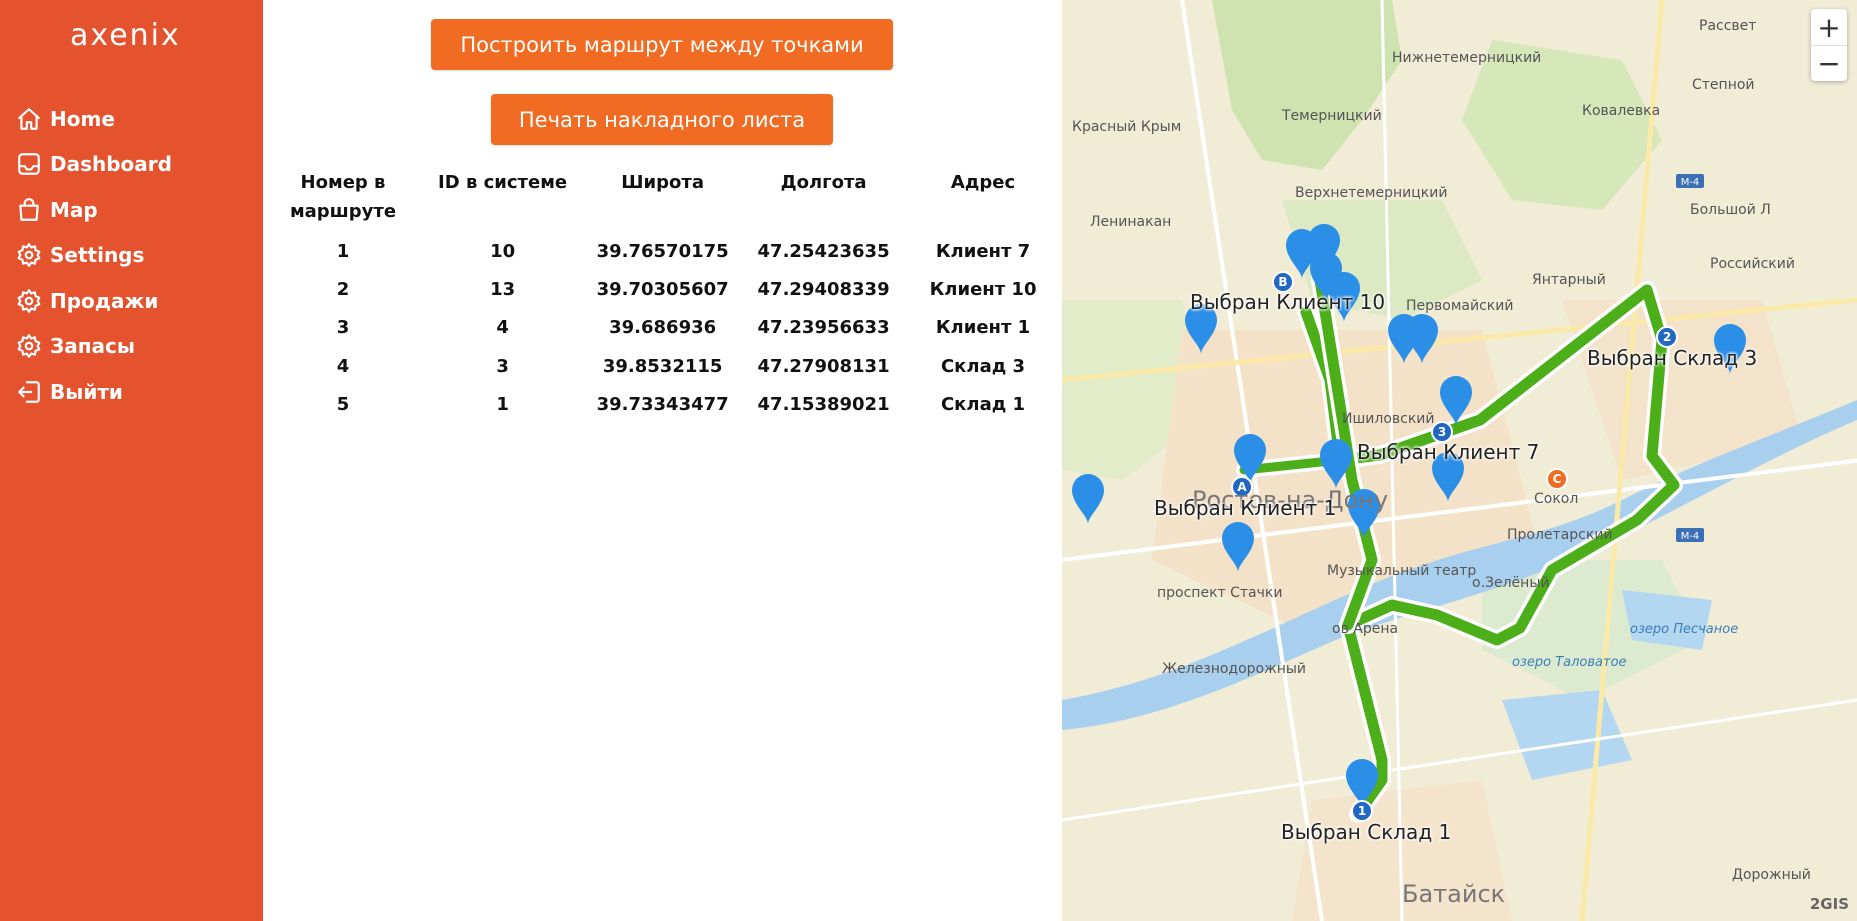 The height and width of the screenshot is (921, 1857). I want to click on cell-route-number: 5, so click(343, 405).